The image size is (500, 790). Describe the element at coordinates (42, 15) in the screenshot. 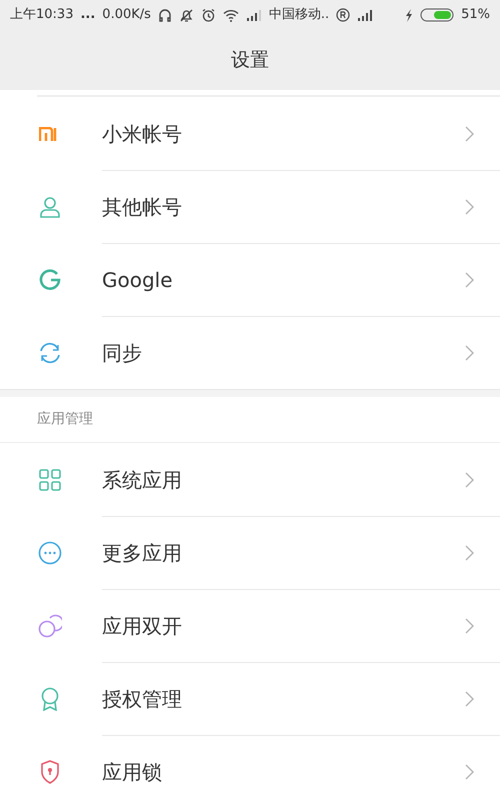

I see `status-time: 上午10:33` at that location.